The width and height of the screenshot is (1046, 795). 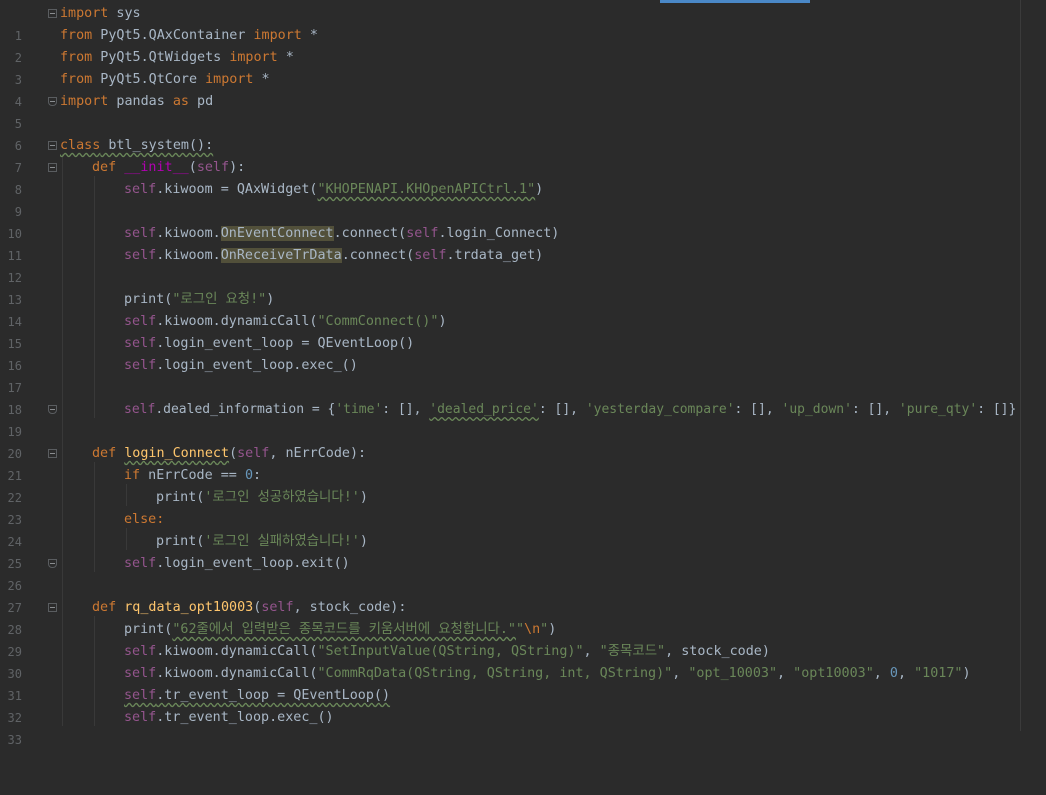 I want to click on code-text: print(, so click(x=180, y=541).